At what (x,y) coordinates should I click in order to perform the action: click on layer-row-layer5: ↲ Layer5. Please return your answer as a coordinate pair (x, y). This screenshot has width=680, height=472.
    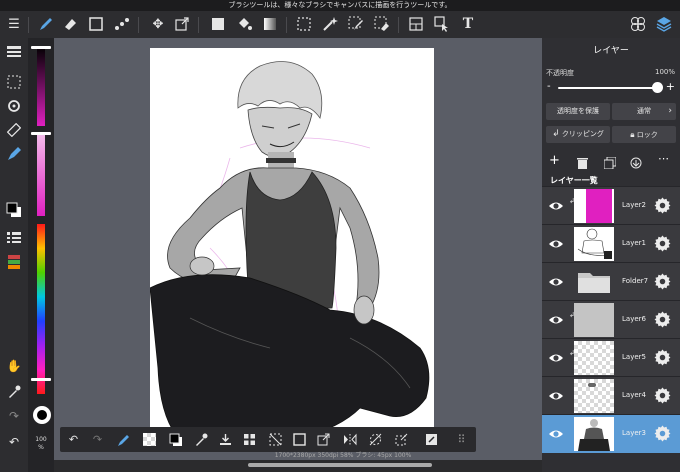
    Looking at the image, I should click on (611, 357).